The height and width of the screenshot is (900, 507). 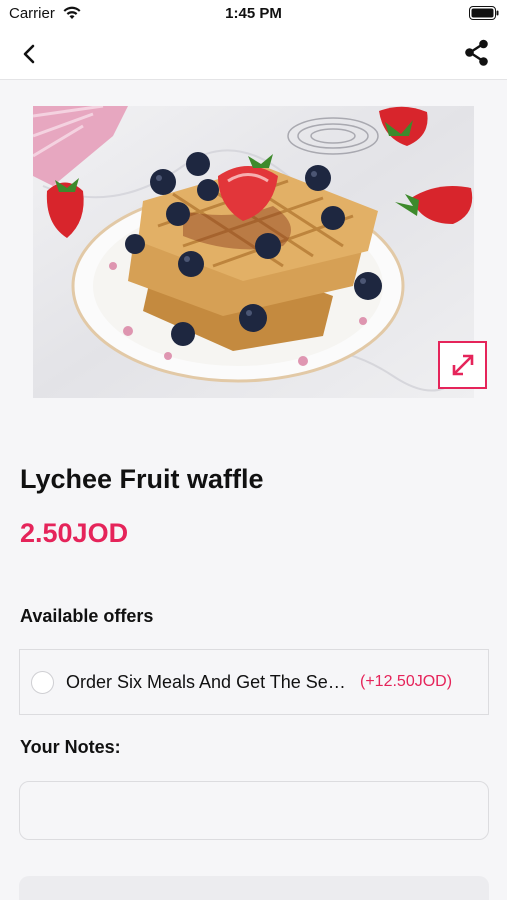 What do you see at coordinates (74, 533) in the screenshot?
I see `product-price: 2.50JOD` at bounding box center [74, 533].